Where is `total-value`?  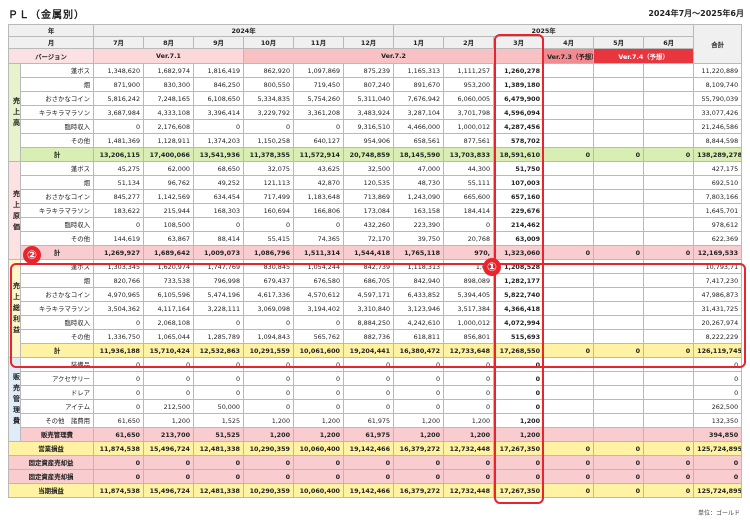
total-value is located at coordinates (569, 434).